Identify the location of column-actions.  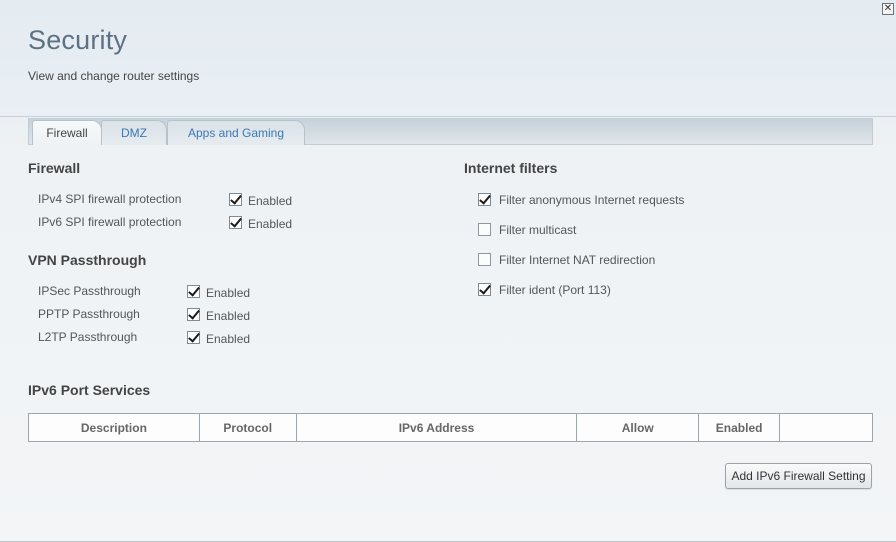
(826, 427).